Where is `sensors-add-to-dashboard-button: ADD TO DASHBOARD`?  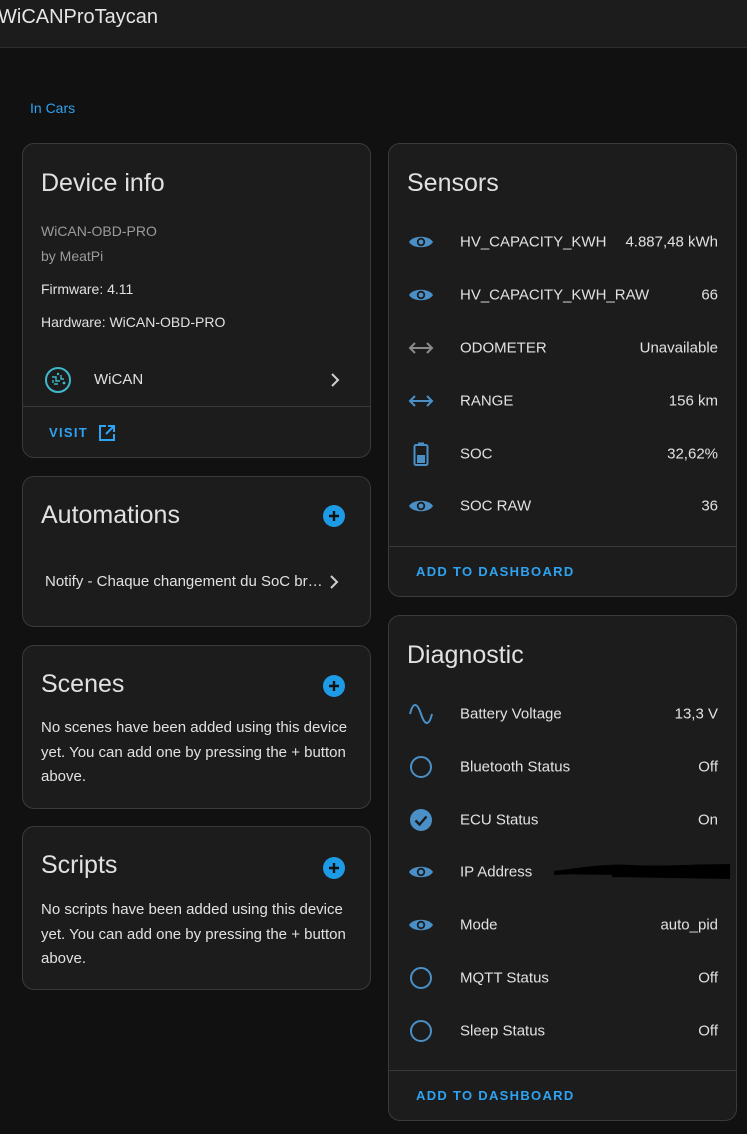
sensors-add-to-dashboard-button: ADD TO DASHBOARD is located at coordinates (495, 571).